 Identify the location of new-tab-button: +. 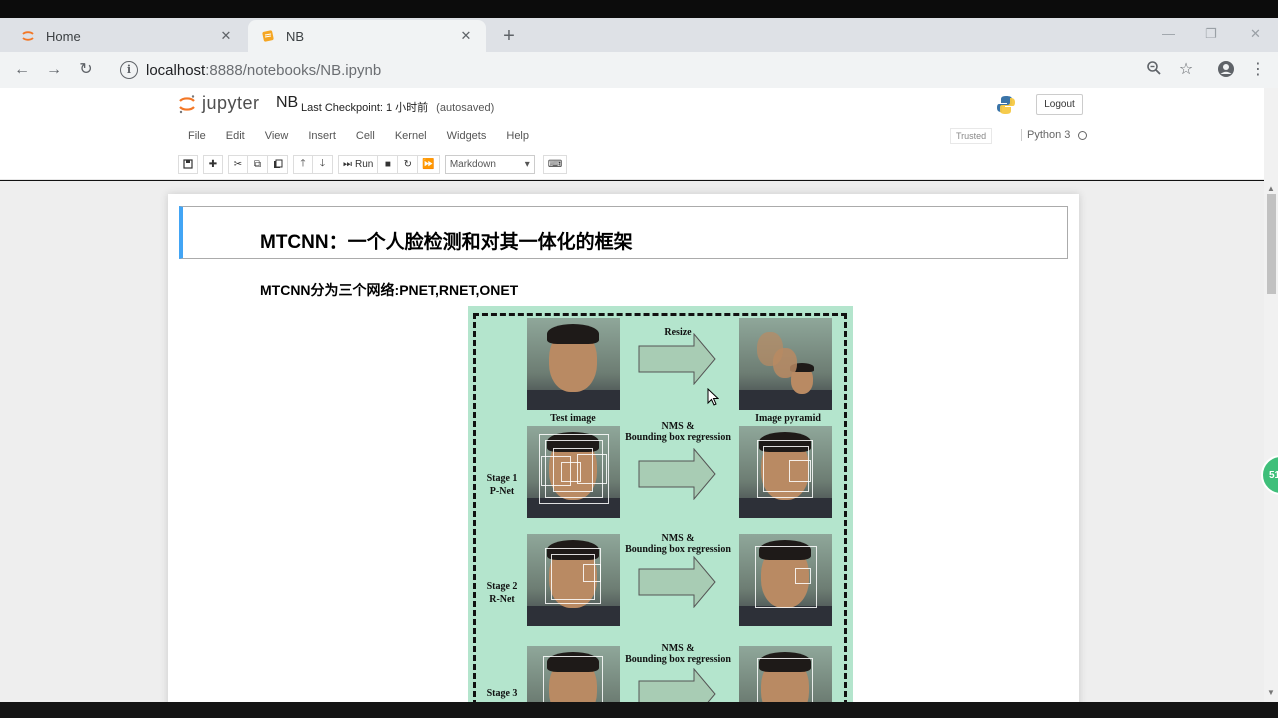
(509, 37).